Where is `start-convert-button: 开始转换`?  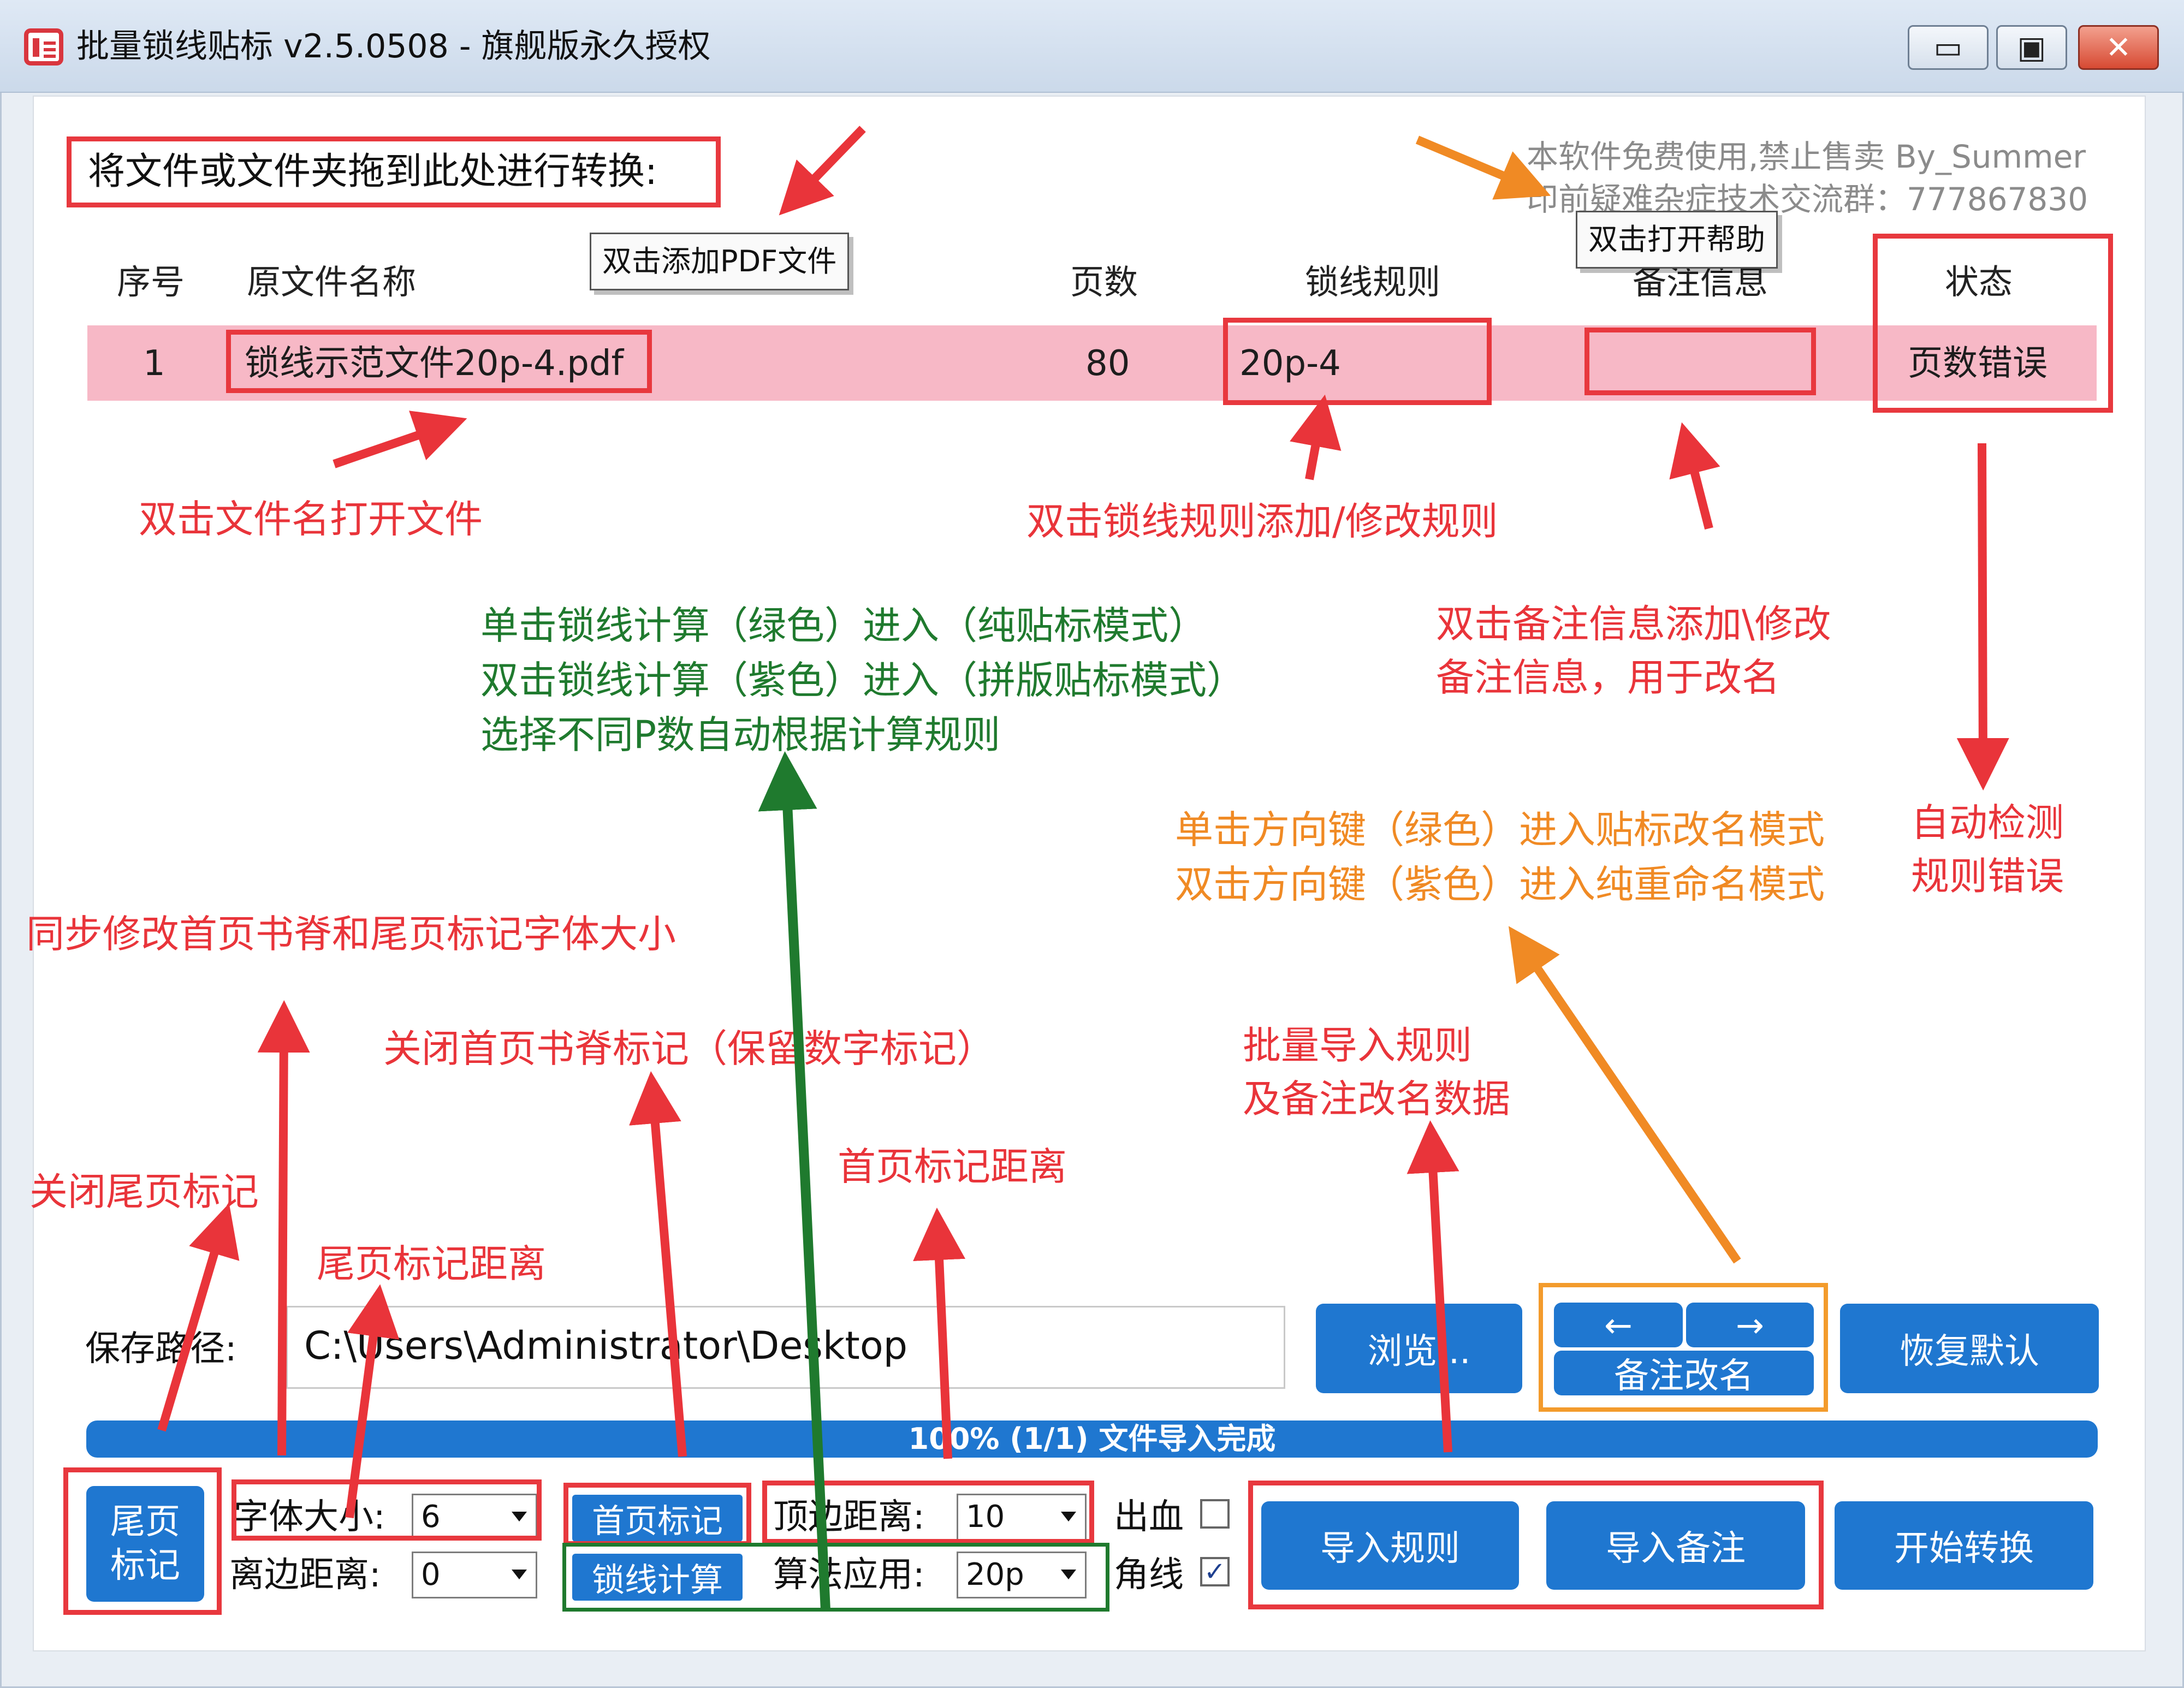 start-convert-button: 开始转换 is located at coordinates (1964, 1545).